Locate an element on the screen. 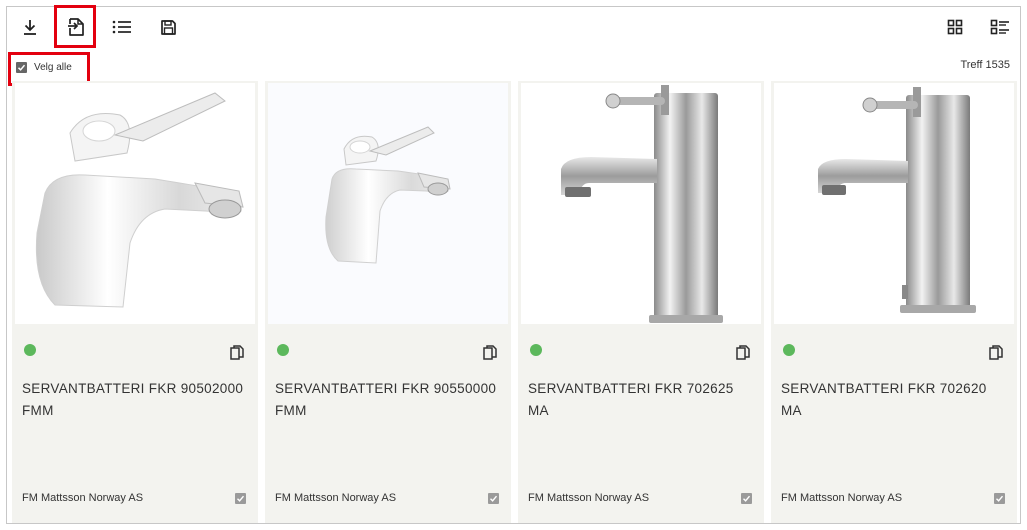 The height and width of the screenshot is (530, 1027). download-button is located at coordinates (30, 27).